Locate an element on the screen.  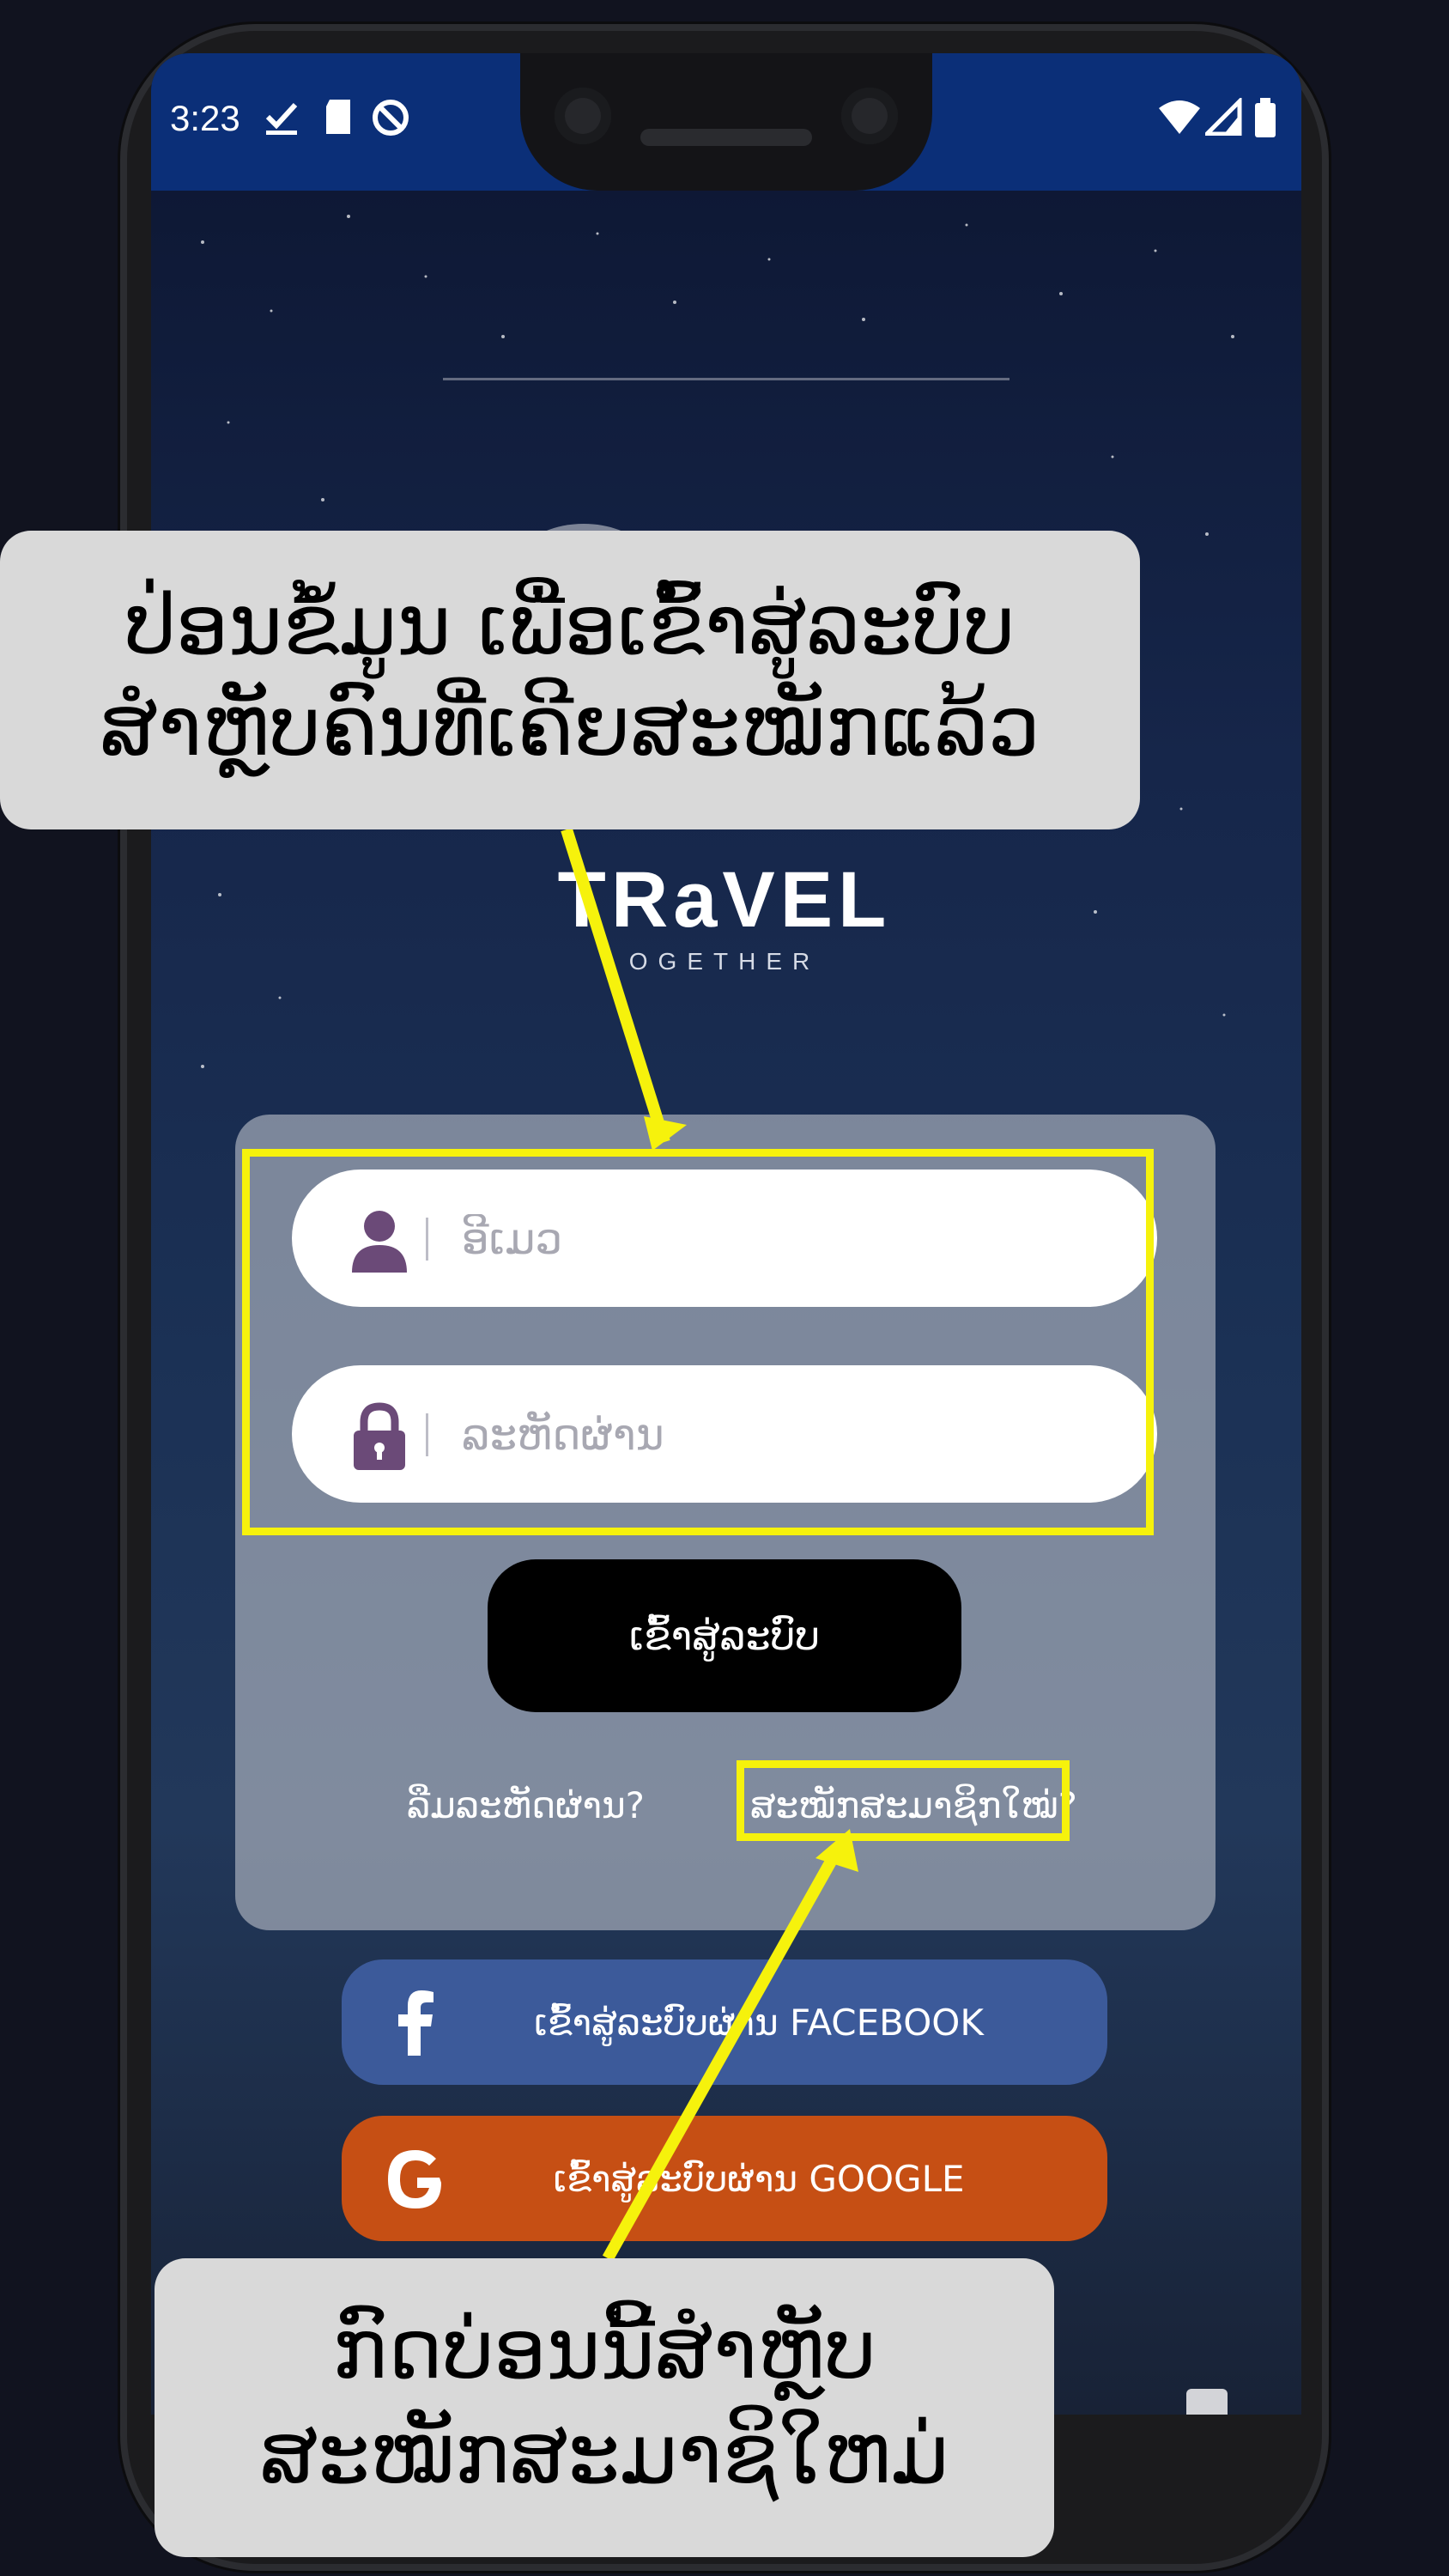
register-callout: ກົດບ່ອນນີ້ສຳຫຼັບ ສະໝັກສະມາຊິໃຫມ່ is located at coordinates (604, 2407).